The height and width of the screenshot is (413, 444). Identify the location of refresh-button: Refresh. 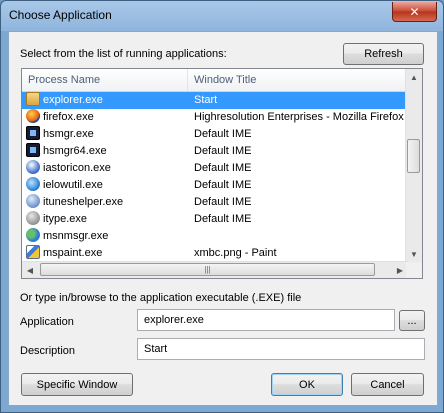
(383, 54).